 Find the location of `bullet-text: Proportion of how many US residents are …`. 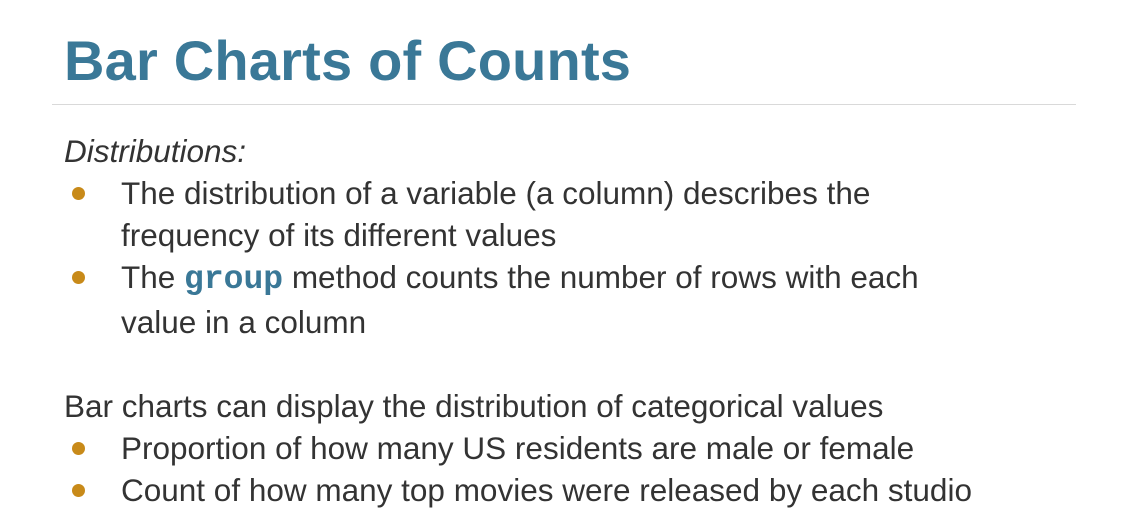

bullet-text: Proportion of how many US residents are … is located at coordinates (518, 448).